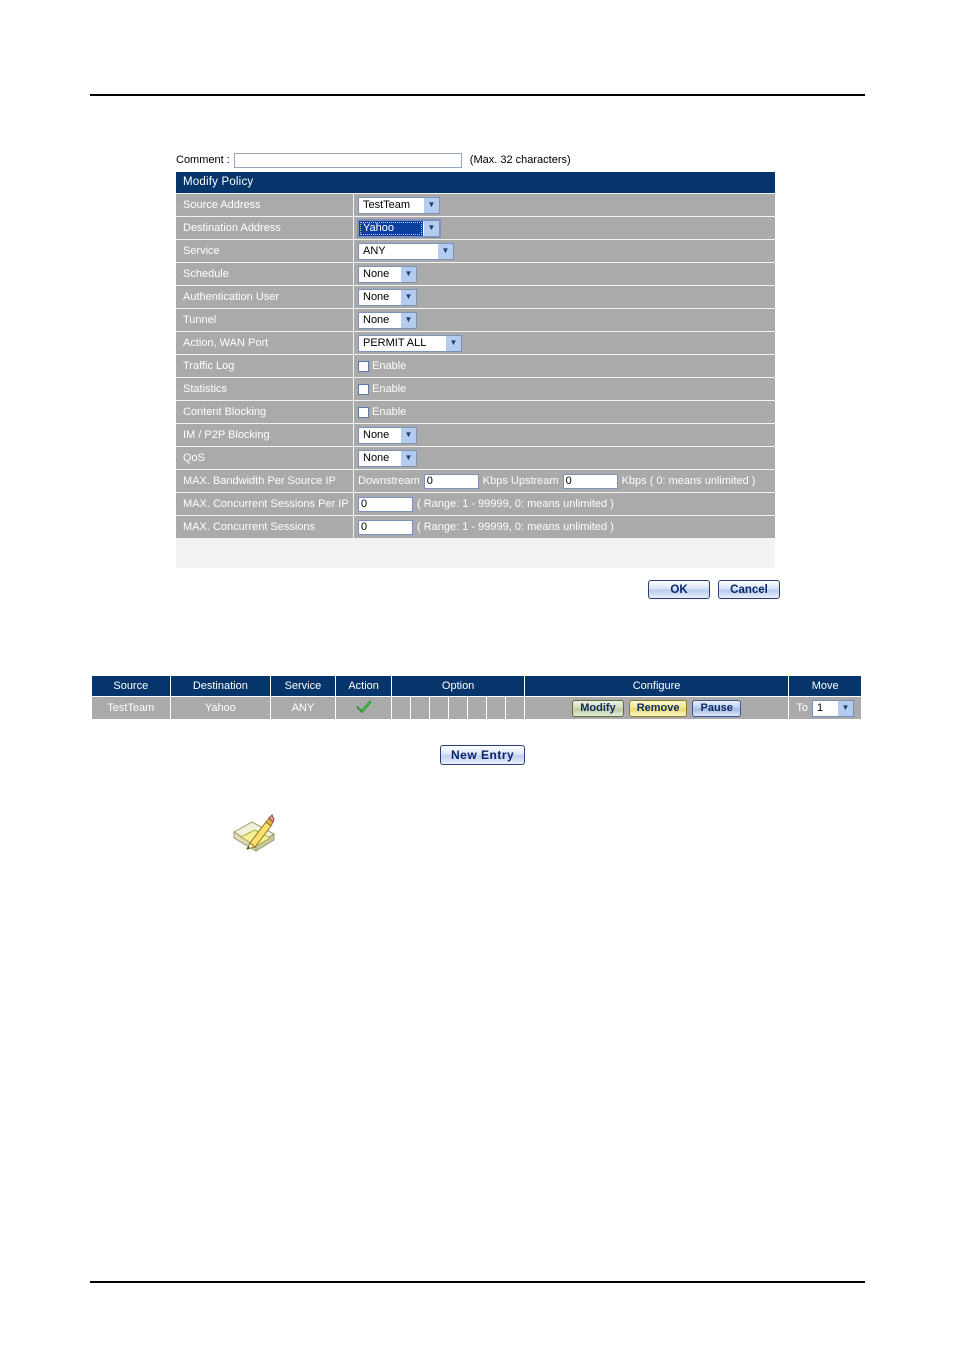  I want to click on new-entry-wrap: New Entry, so click(483, 755).